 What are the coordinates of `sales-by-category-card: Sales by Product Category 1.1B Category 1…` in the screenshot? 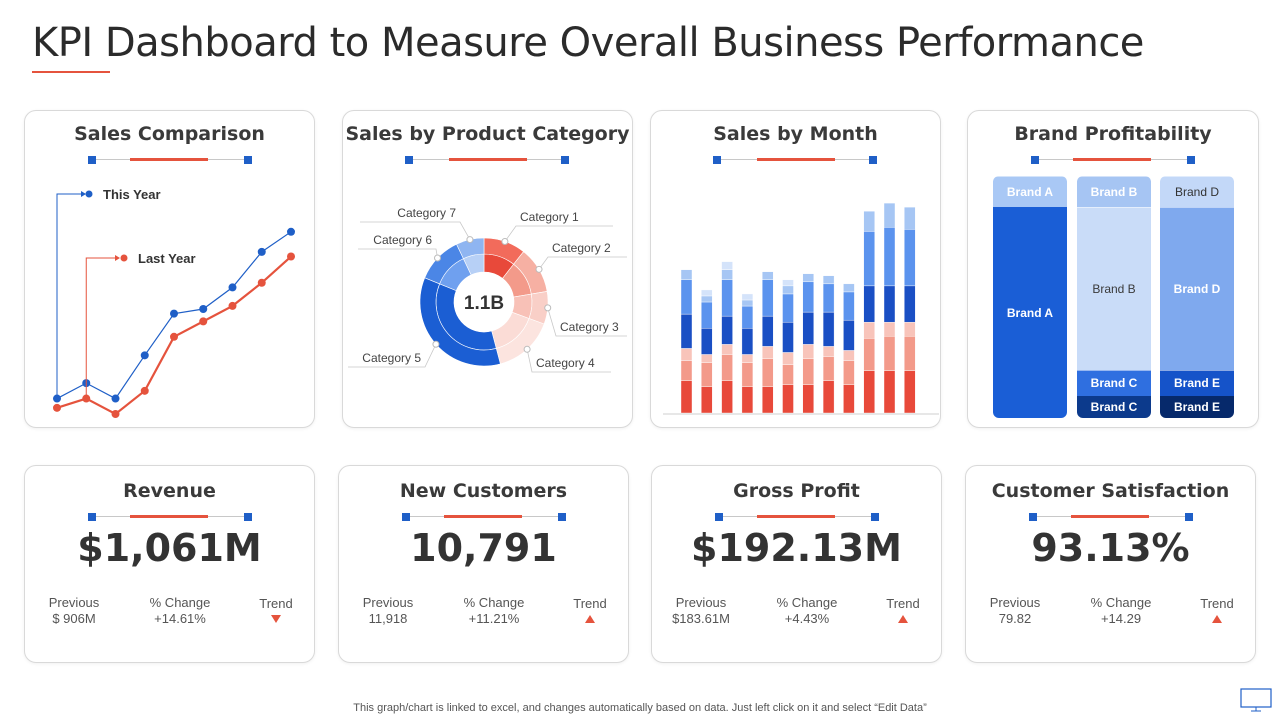 It's located at (487, 269).